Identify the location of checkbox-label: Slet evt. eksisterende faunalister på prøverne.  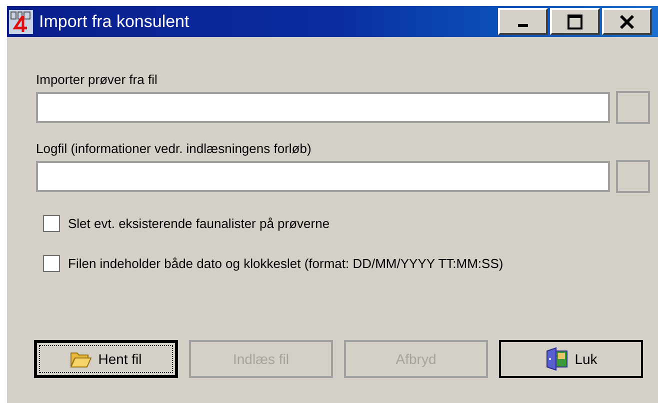
(199, 224).